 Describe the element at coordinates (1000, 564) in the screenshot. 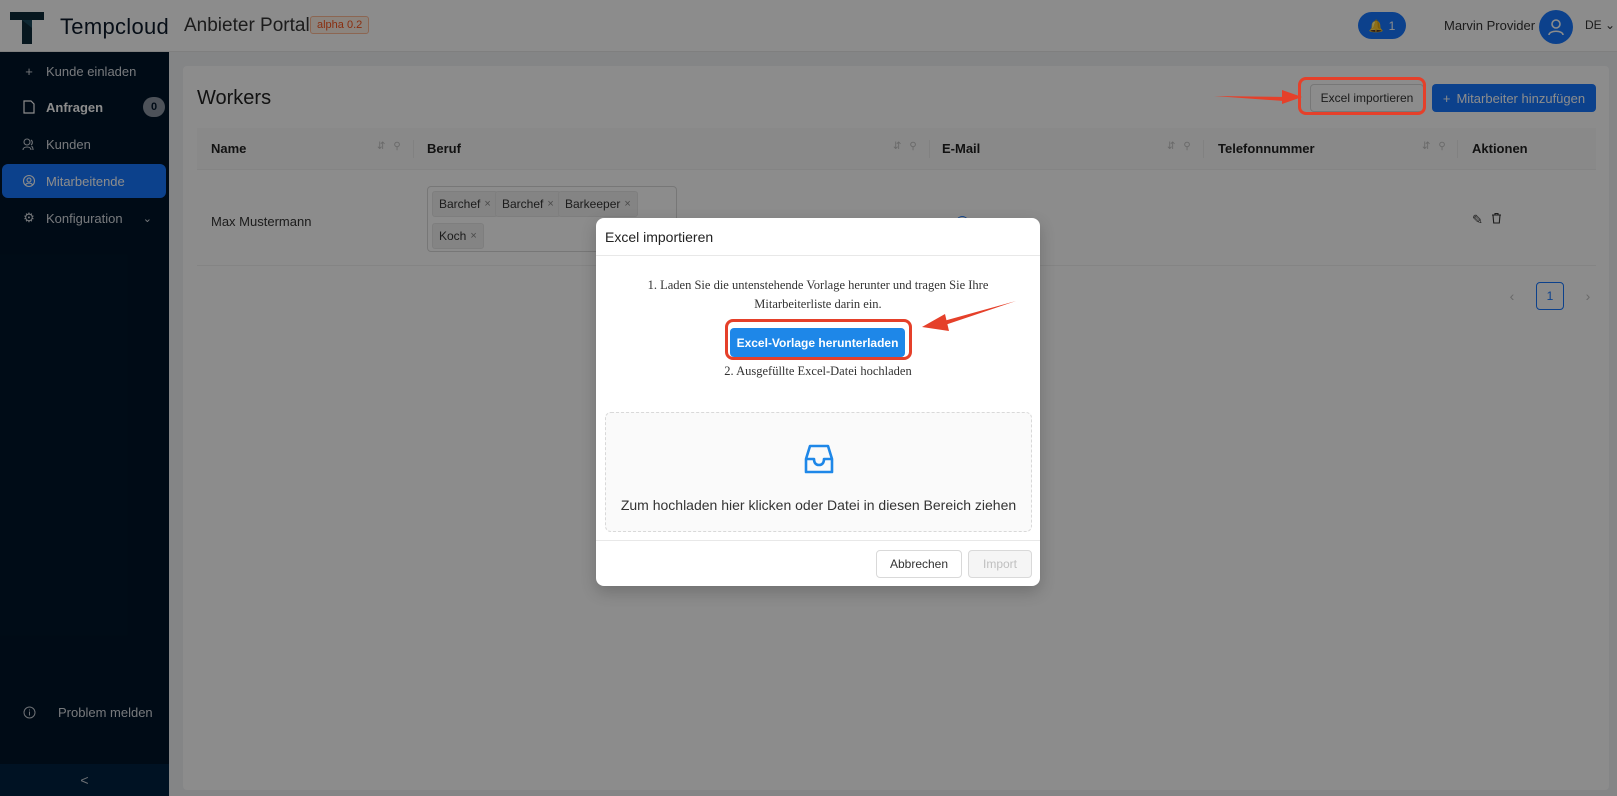

I see `import-button: Import` at that location.